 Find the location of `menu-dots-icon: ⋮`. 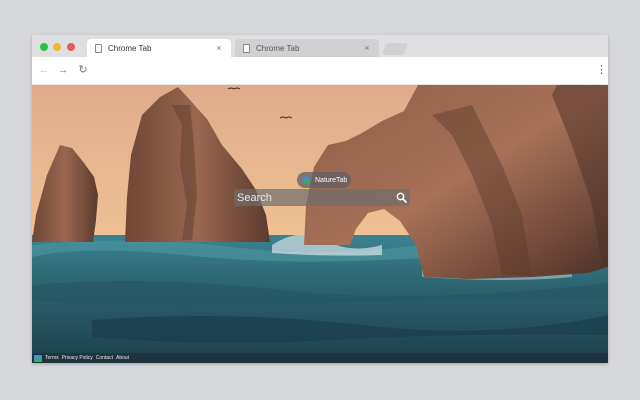

menu-dots-icon: ⋮ is located at coordinates (601, 70).